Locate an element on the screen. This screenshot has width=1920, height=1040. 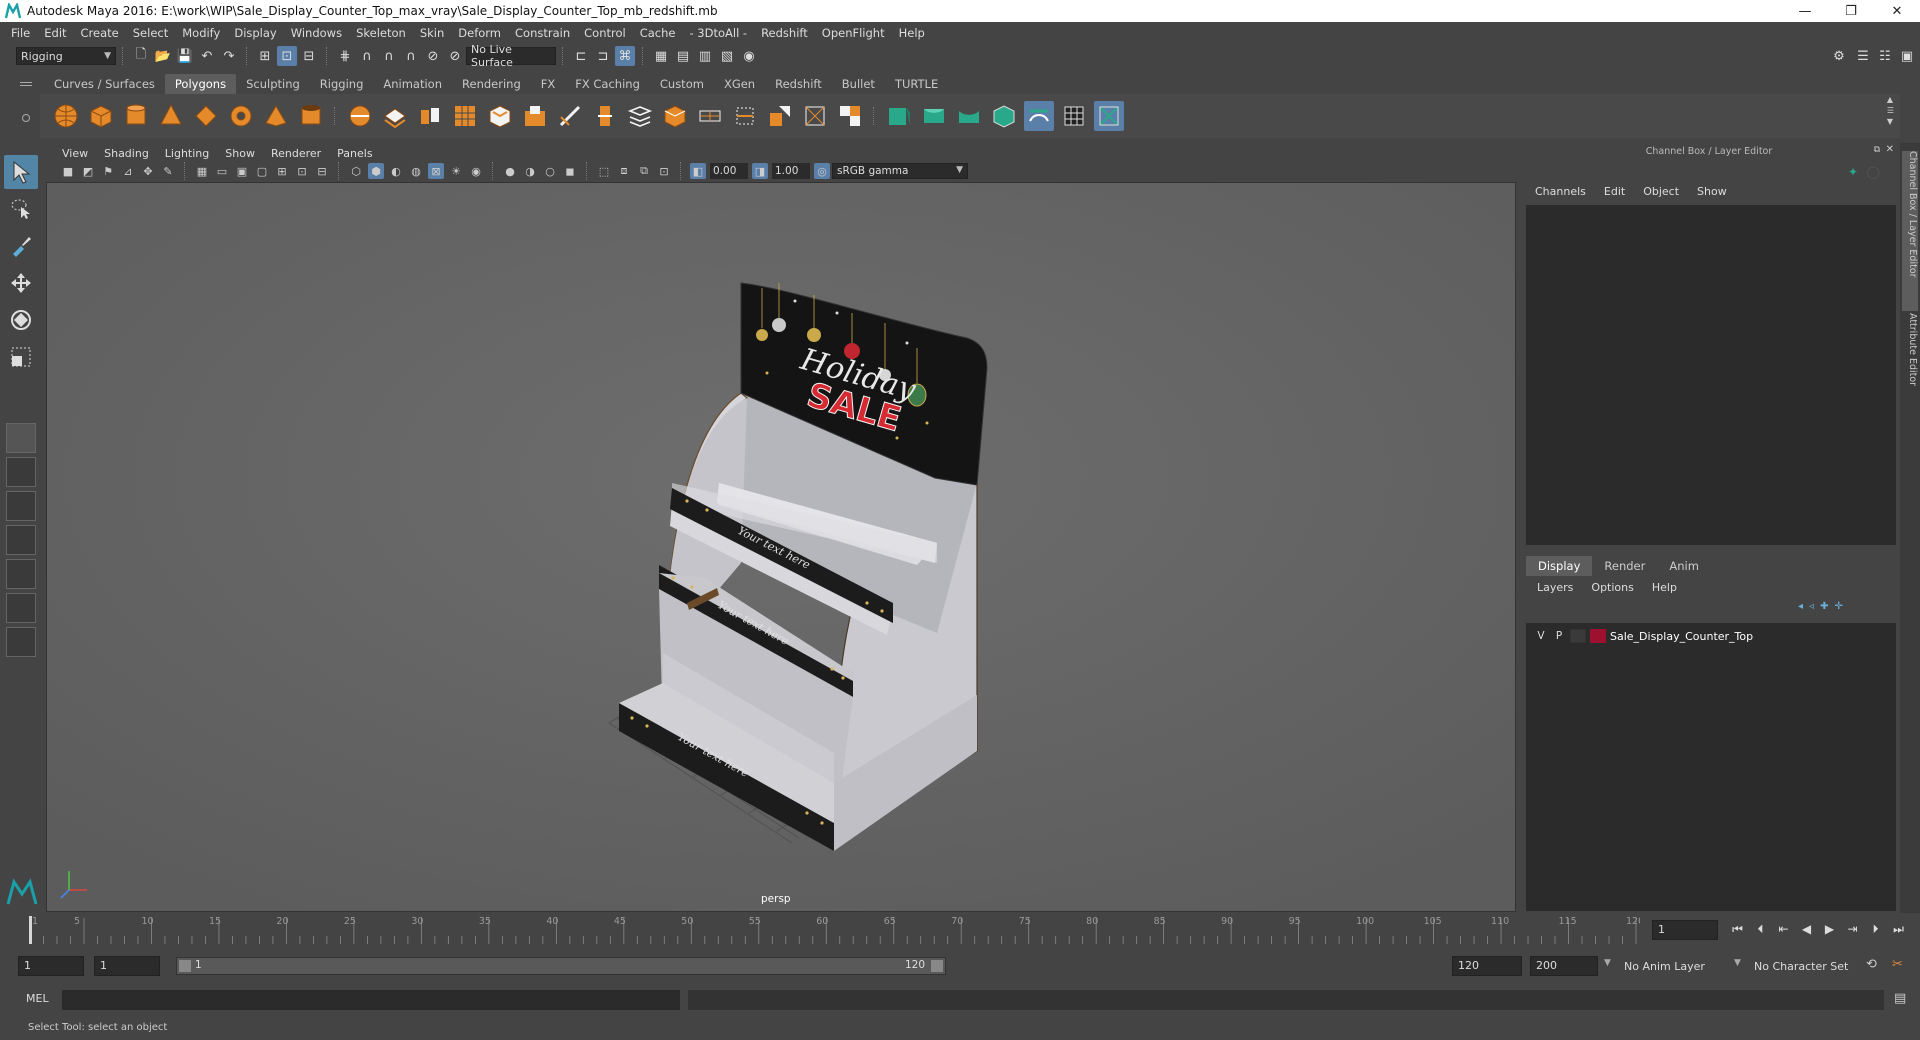
menu-constrain: Constrain is located at coordinates (542, 33).